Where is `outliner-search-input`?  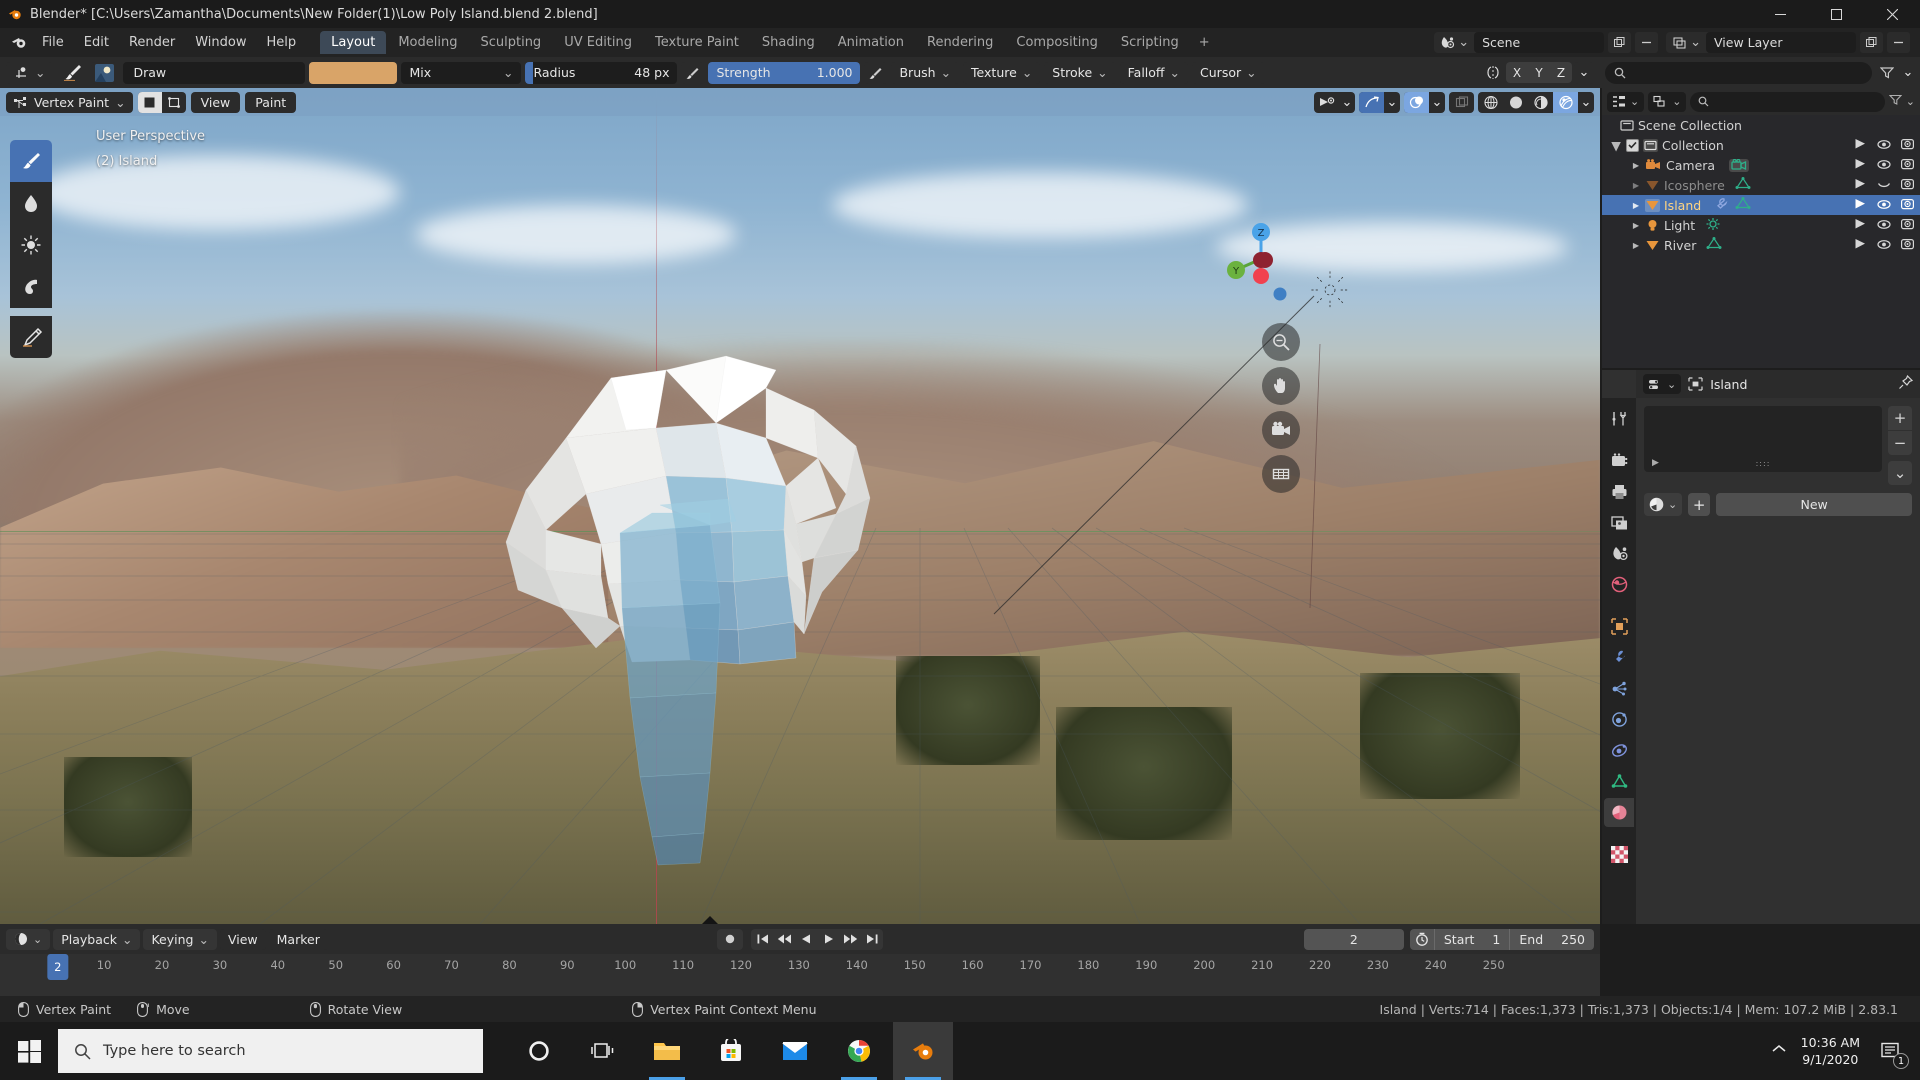
outliner-search-input is located at coordinates (1787, 101).